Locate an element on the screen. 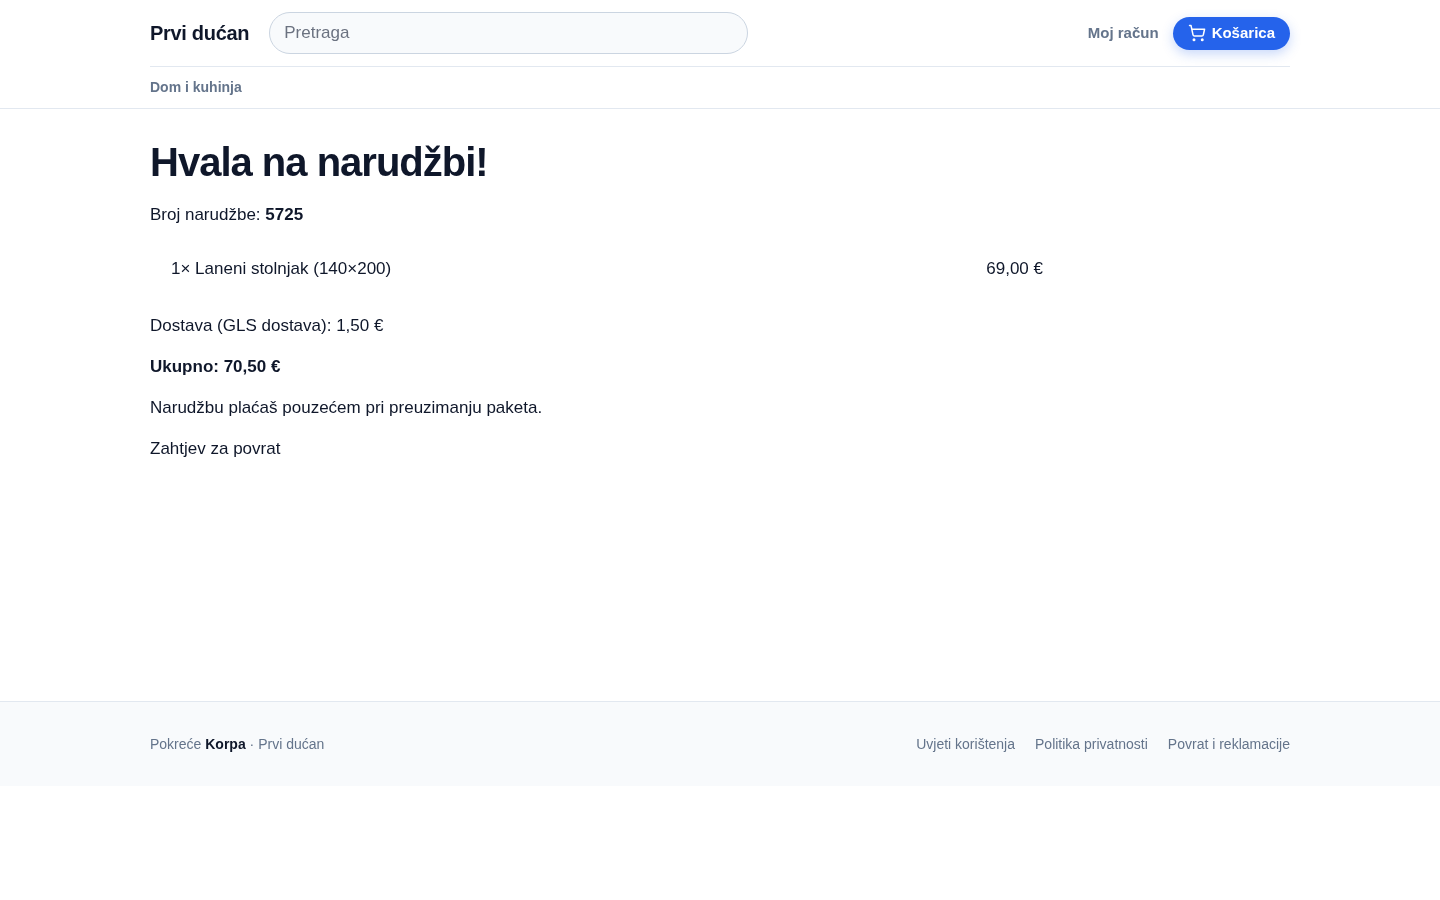 The height and width of the screenshot is (900, 1440). cart-button: Košarica is located at coordinates (1231, 33).